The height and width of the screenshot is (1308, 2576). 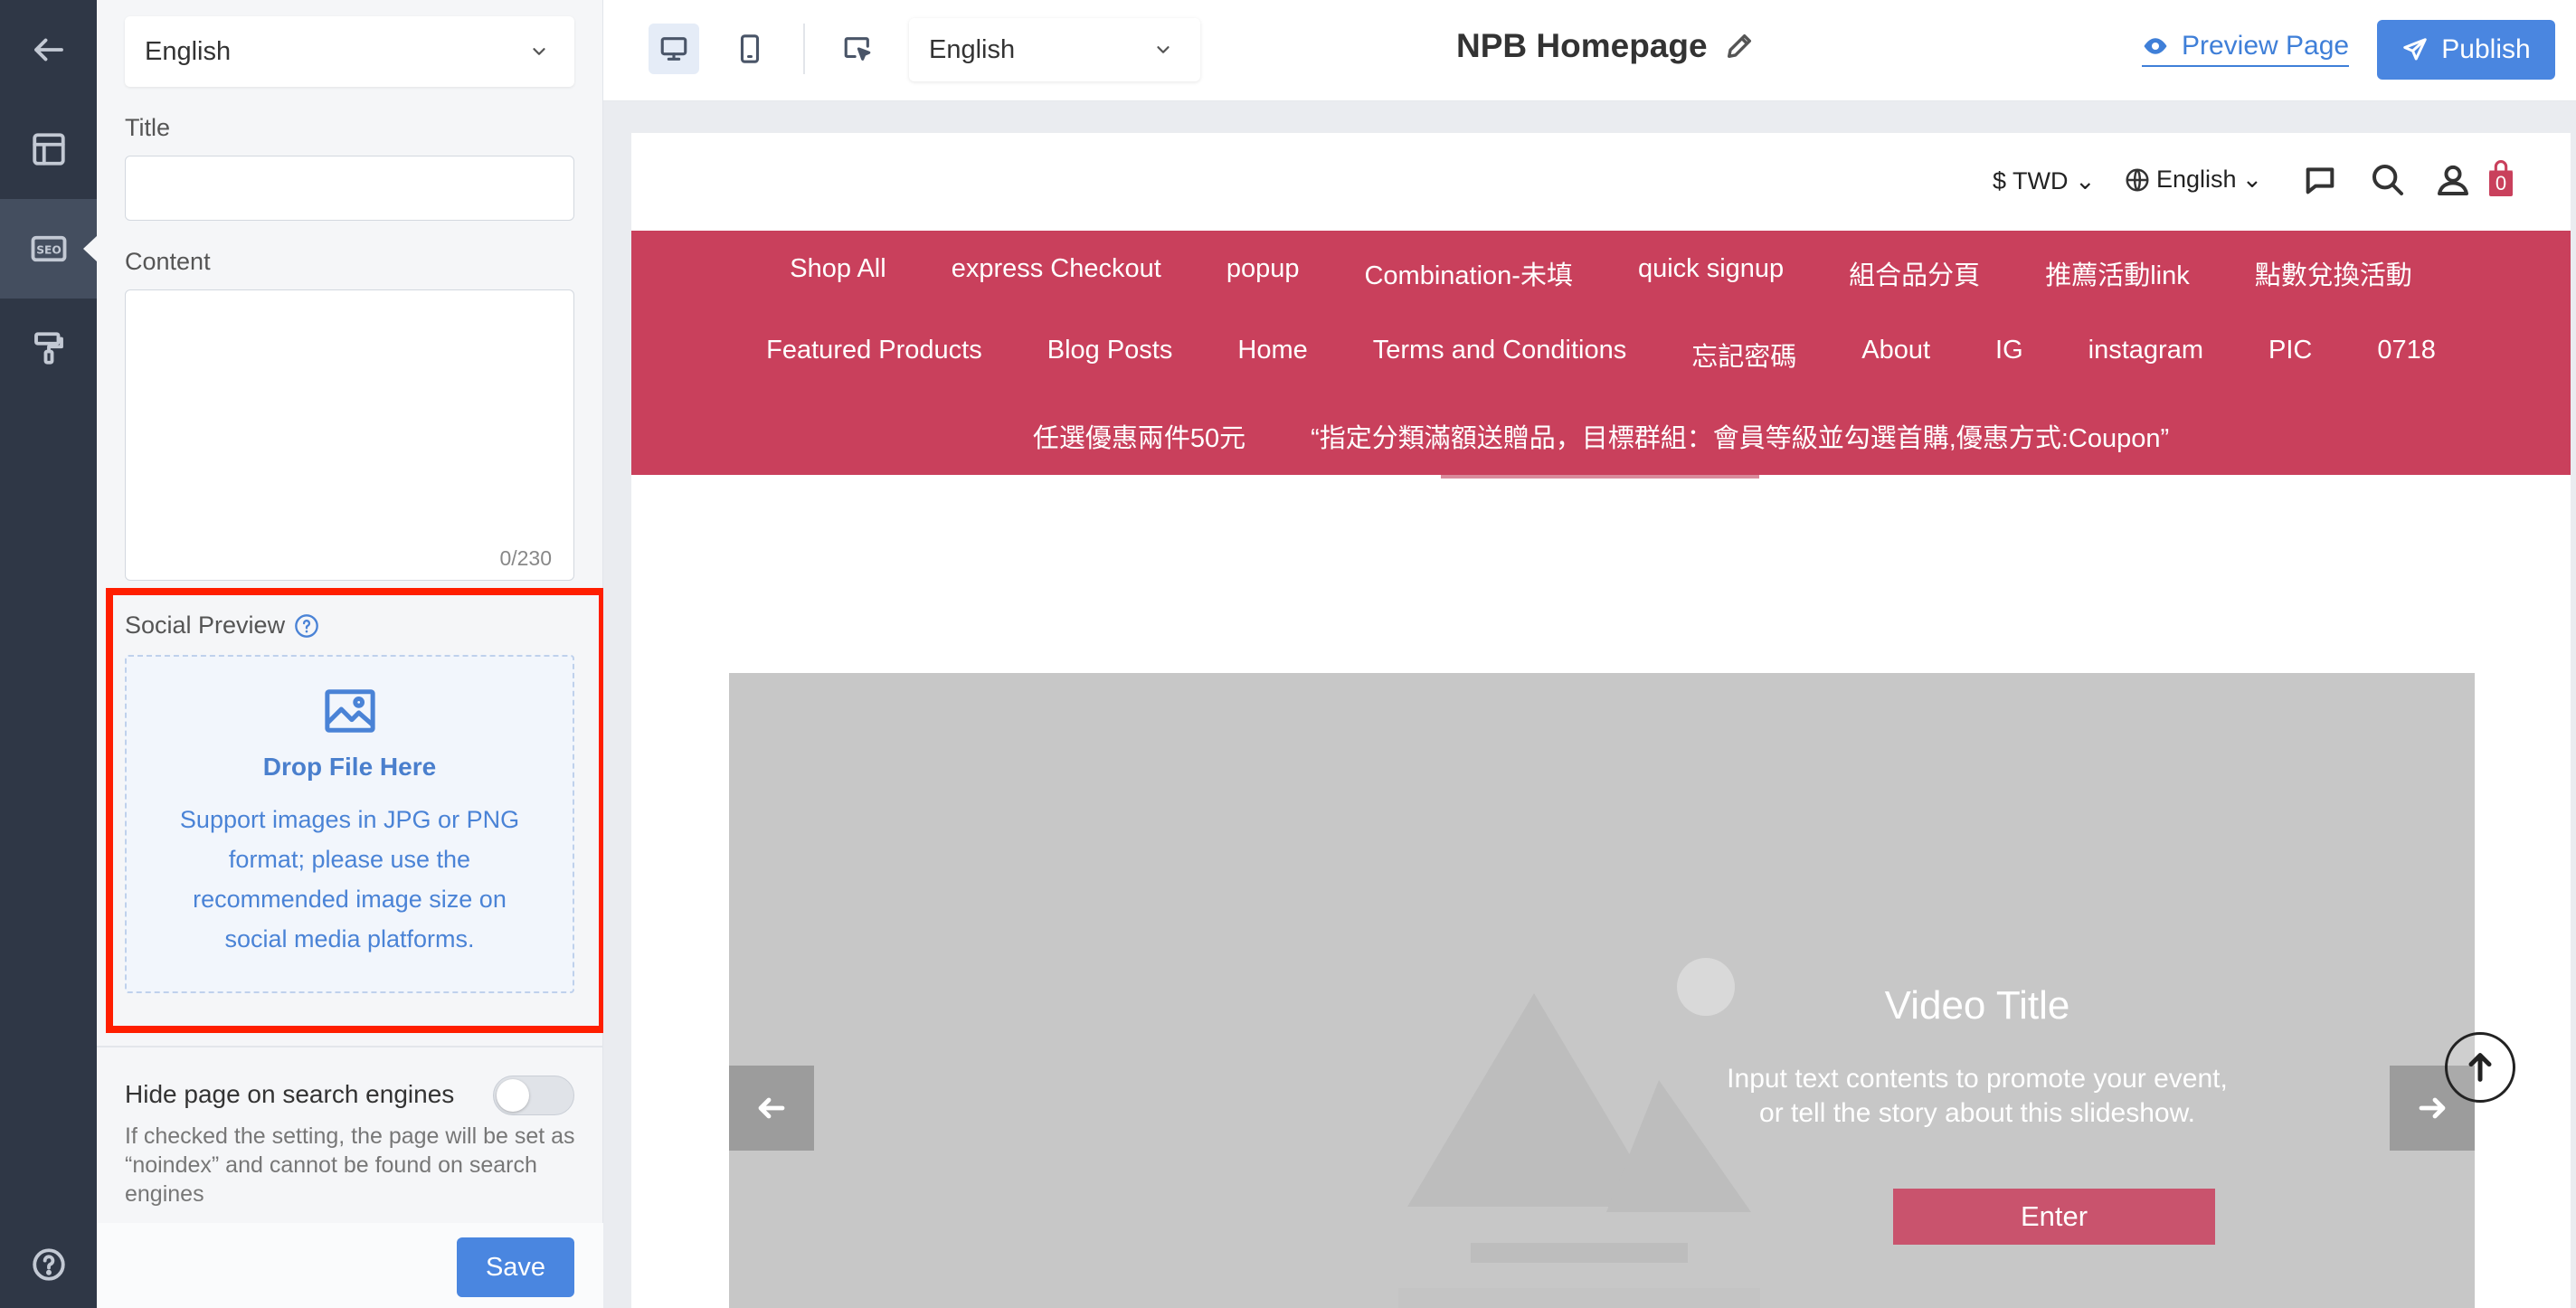 What do you see at coordinates (1272, 355) in the screenshot?
I see `nav-item: Home` at bounding box center [1272, 355].